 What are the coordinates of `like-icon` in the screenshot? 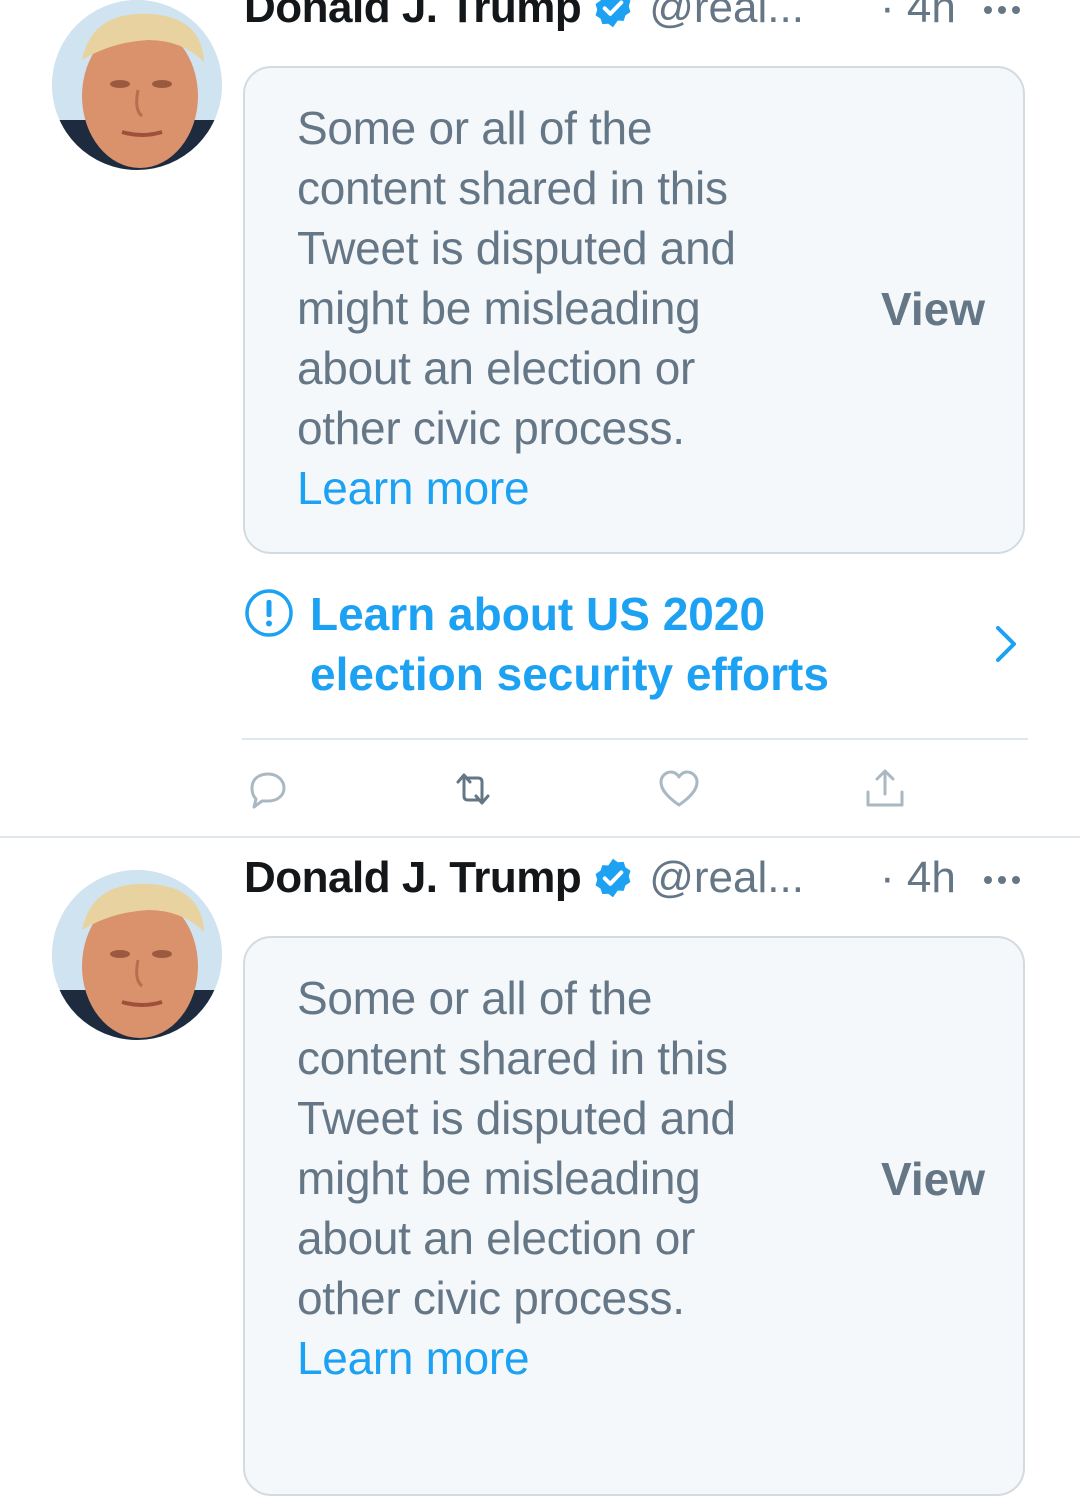 It's located at (679, 789).